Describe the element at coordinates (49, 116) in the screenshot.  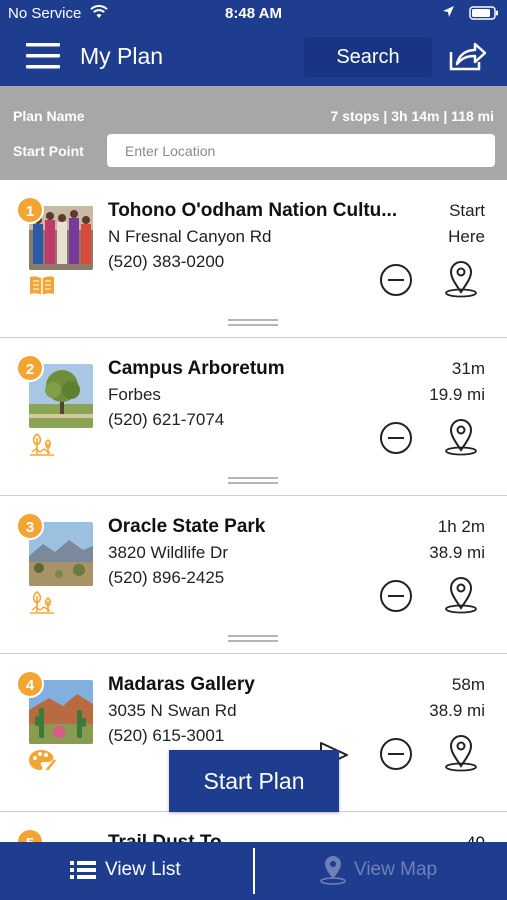
I see `plan-name-label: Plan Name` at that location.